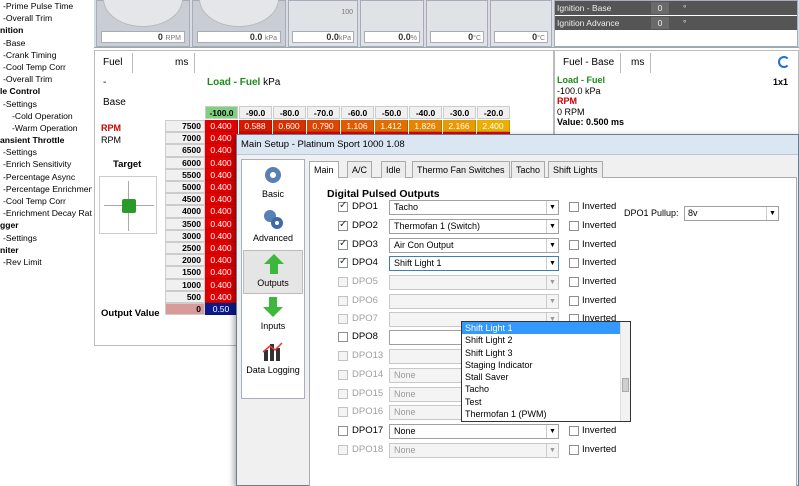 Image resolution: width=799 pixels, height=486 pixels. I want to click on tab-3d-fuel-base: Fuel - Base, so click(589, 63).